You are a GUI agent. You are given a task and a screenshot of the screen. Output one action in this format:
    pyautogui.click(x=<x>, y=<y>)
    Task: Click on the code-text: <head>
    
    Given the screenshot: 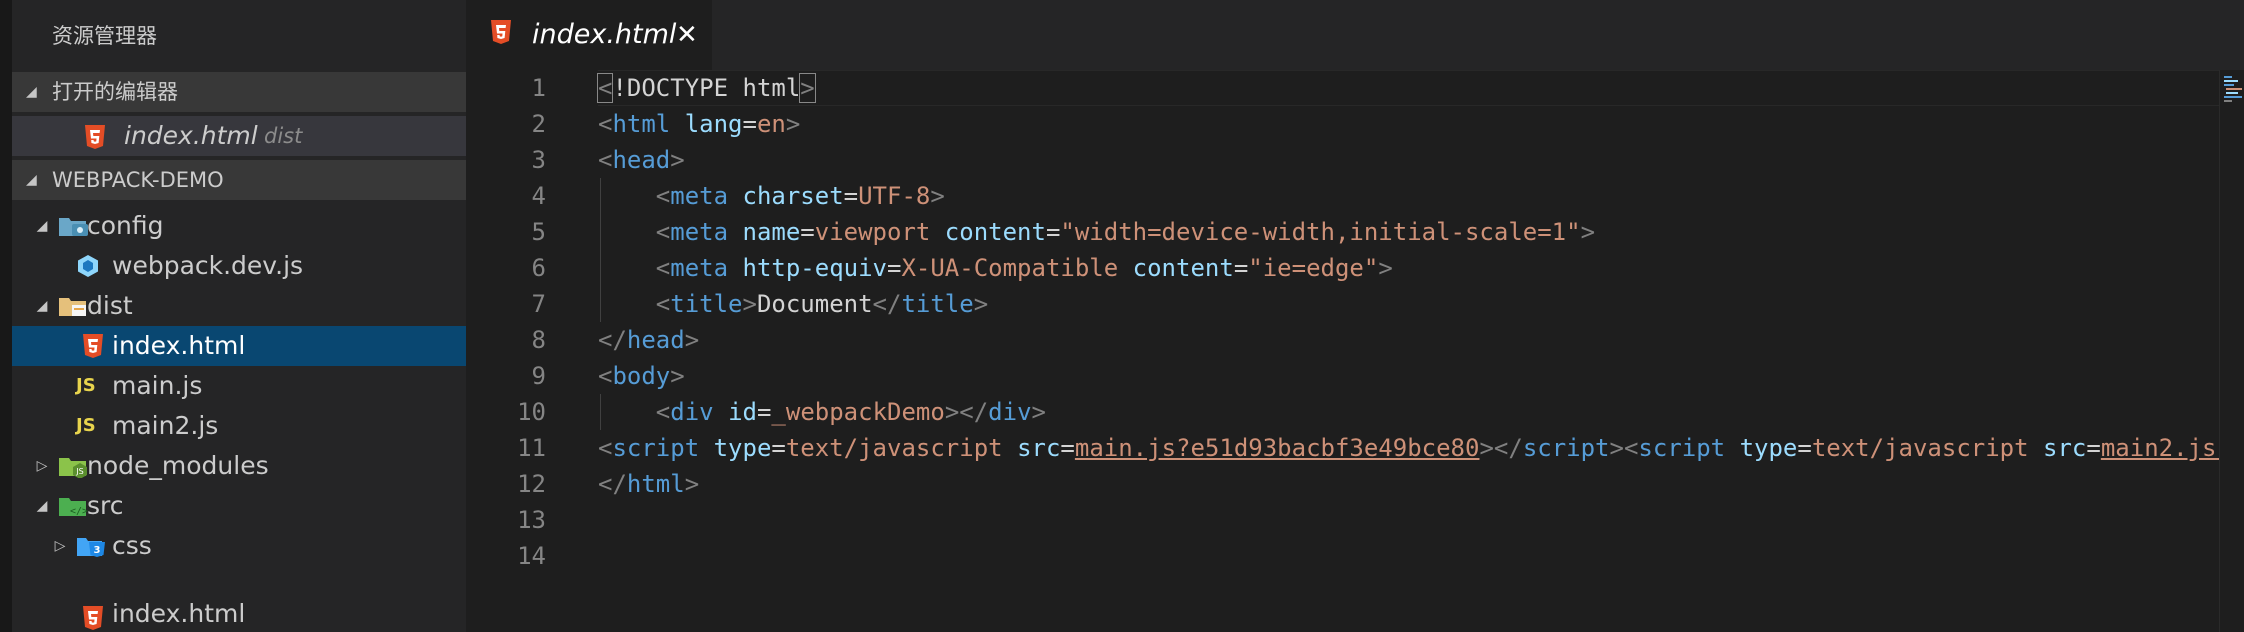 What is the action you would take?
    pyautogui.click(x=641, y=160)
    